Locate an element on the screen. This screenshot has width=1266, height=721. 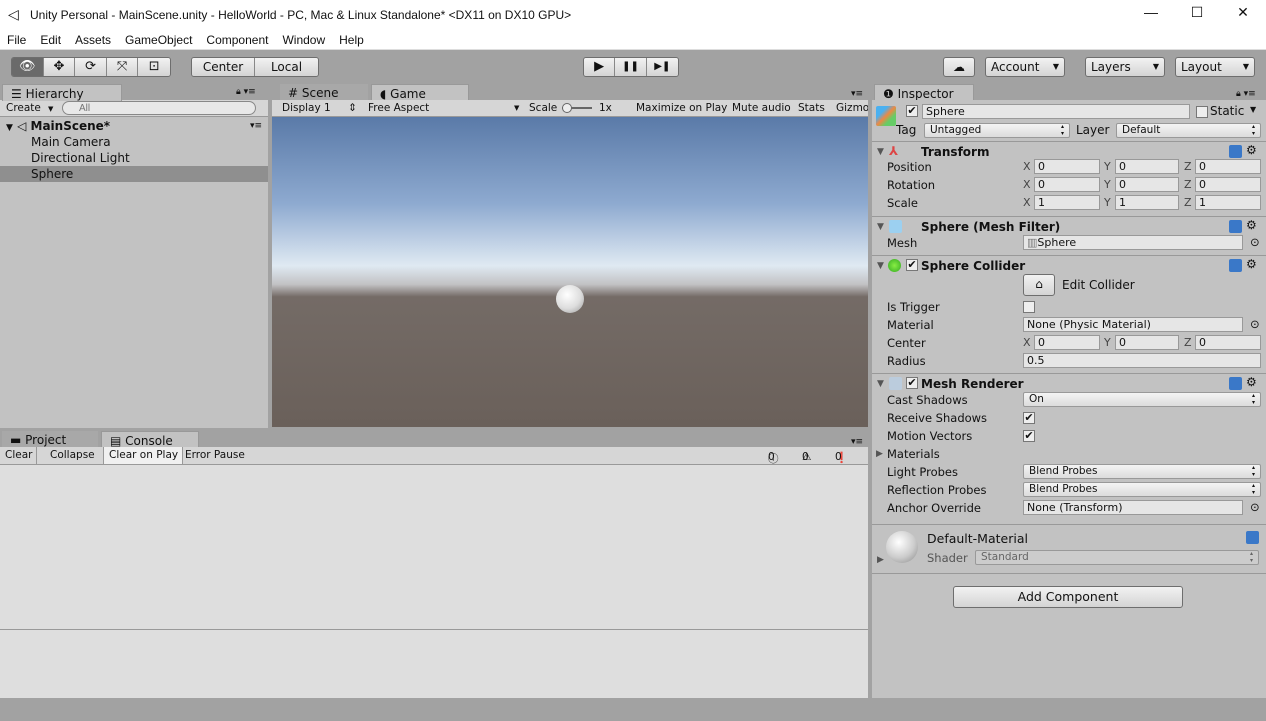
menu-help: Help is located at coordinates (351, 38).